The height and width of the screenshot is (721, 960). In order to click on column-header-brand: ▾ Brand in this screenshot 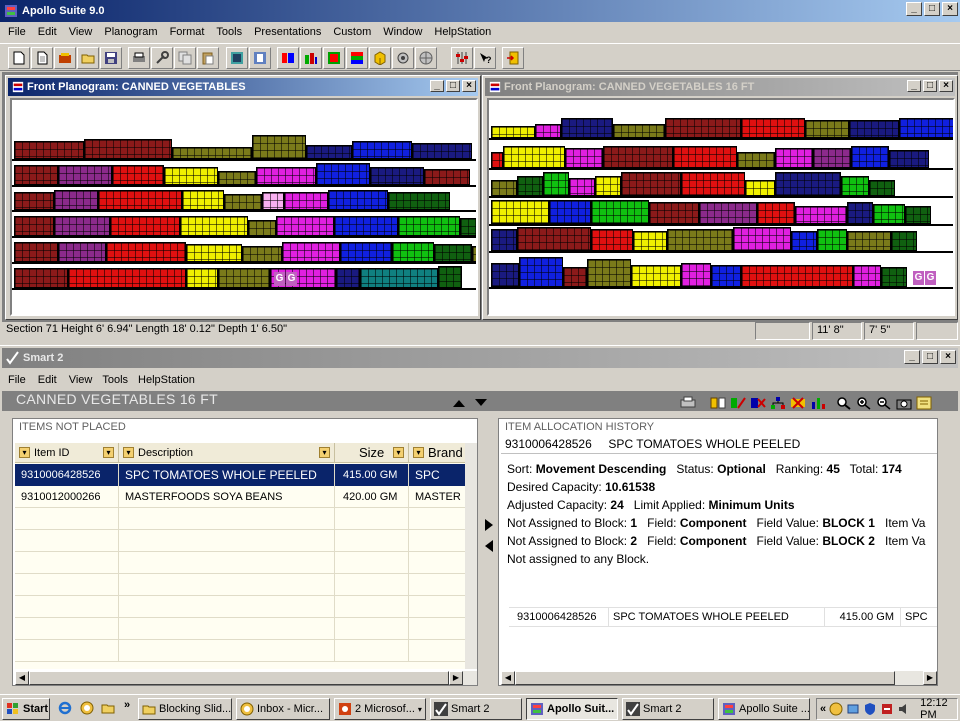, I will do `click(437, 453)`.